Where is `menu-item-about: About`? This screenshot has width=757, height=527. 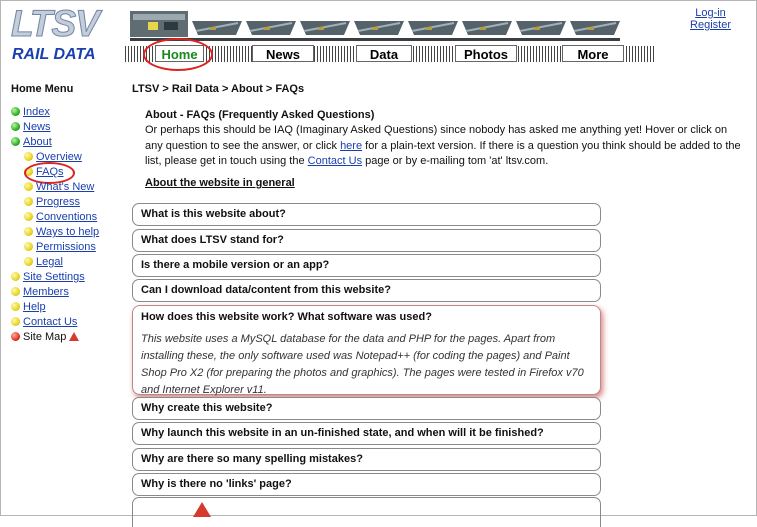 menu-item-about: About is located at coordinates (31, 142).